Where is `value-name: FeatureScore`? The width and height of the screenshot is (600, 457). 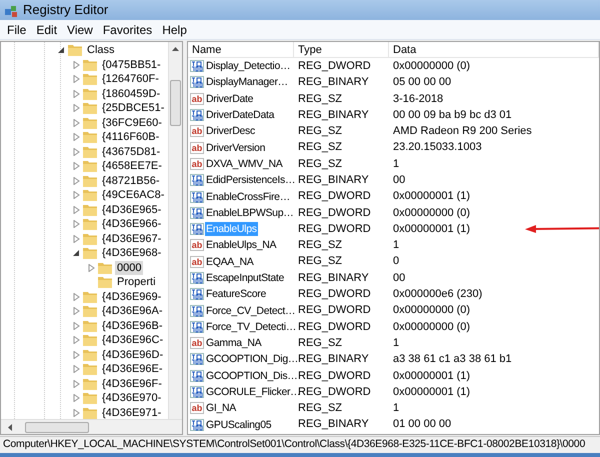 value-name: FeatureScore is located at coordinates (236, 294).